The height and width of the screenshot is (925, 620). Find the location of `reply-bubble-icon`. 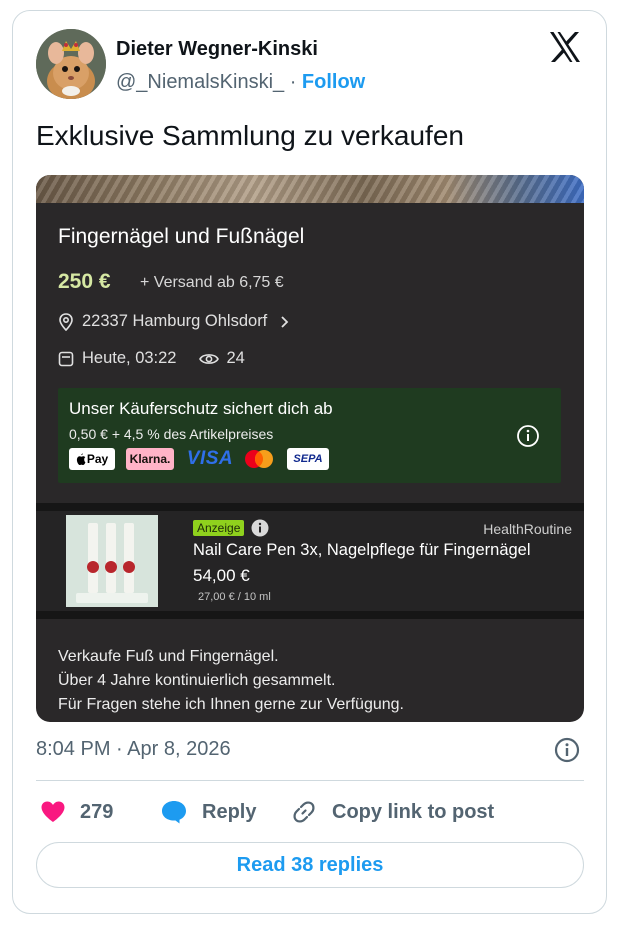

reply-bubble-icon is located at coordinates (174, 812).